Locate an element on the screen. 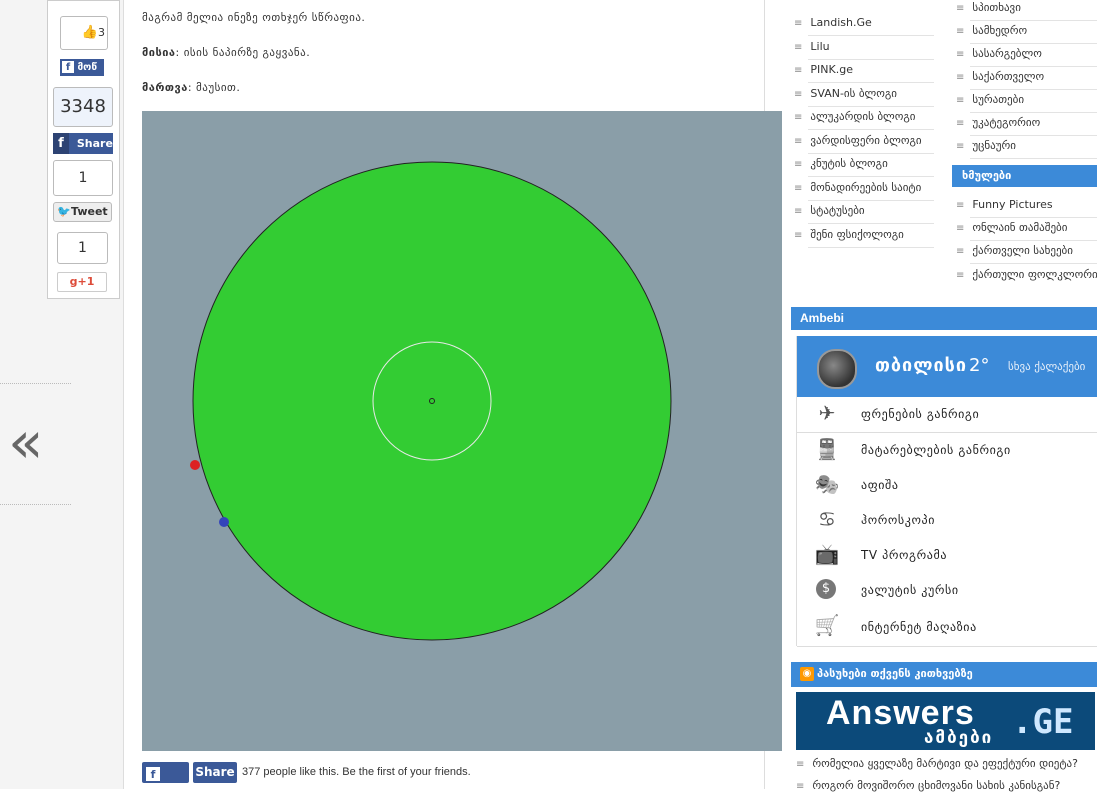 This screenshot has width=1097, height=804. rss-icon: ◉ is located at coordinates (807, 674).